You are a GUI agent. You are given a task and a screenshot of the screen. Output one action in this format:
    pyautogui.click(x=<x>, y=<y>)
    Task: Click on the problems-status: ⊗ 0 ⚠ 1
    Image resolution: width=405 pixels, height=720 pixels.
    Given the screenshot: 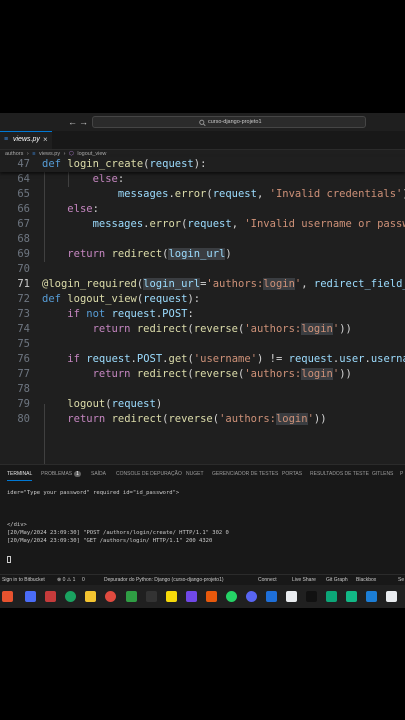 What is the action you would take?
    pyautogui.click(x=66, y=580)
    